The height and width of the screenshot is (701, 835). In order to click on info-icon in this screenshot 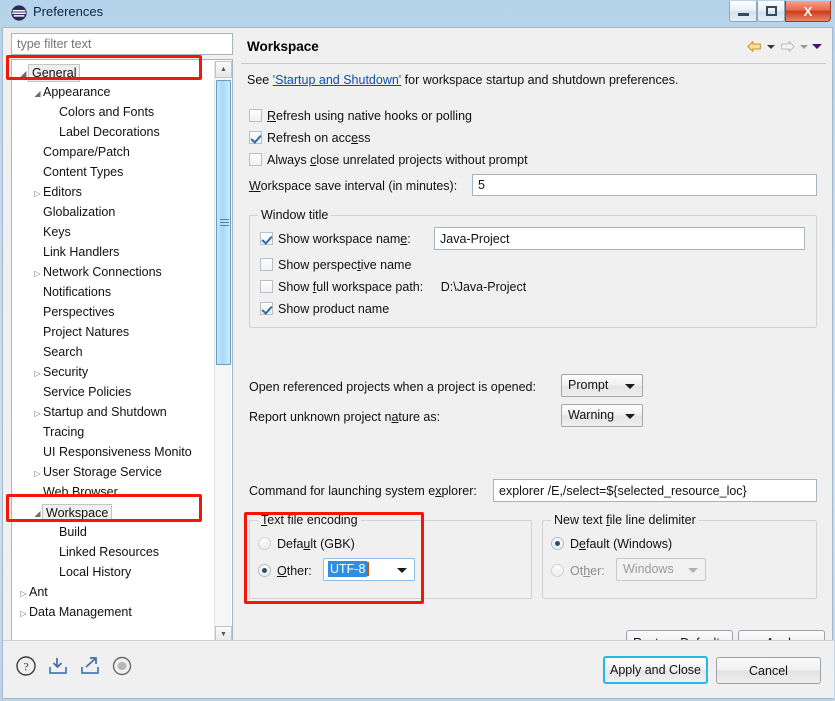, I will do `click(122, 666)`.